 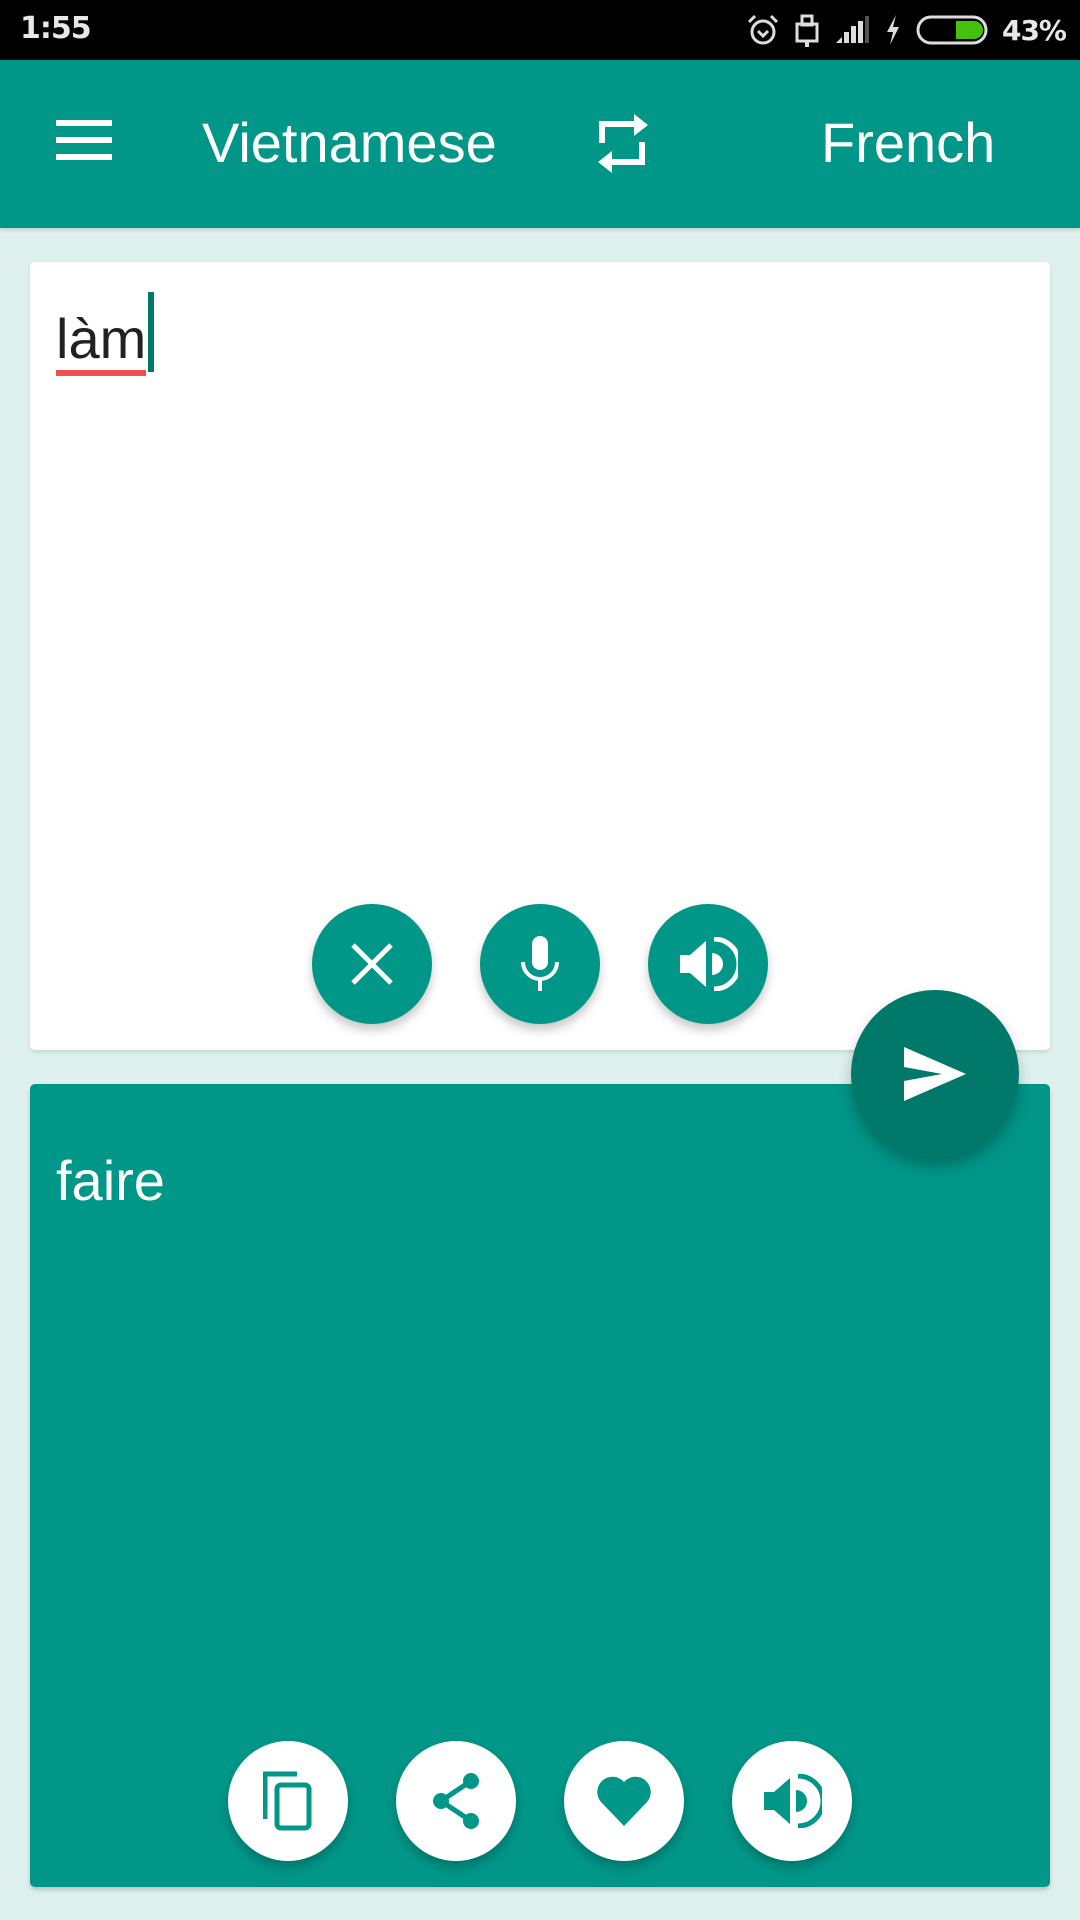 I want to click on copy-icon, so click(x=287, y=1801).